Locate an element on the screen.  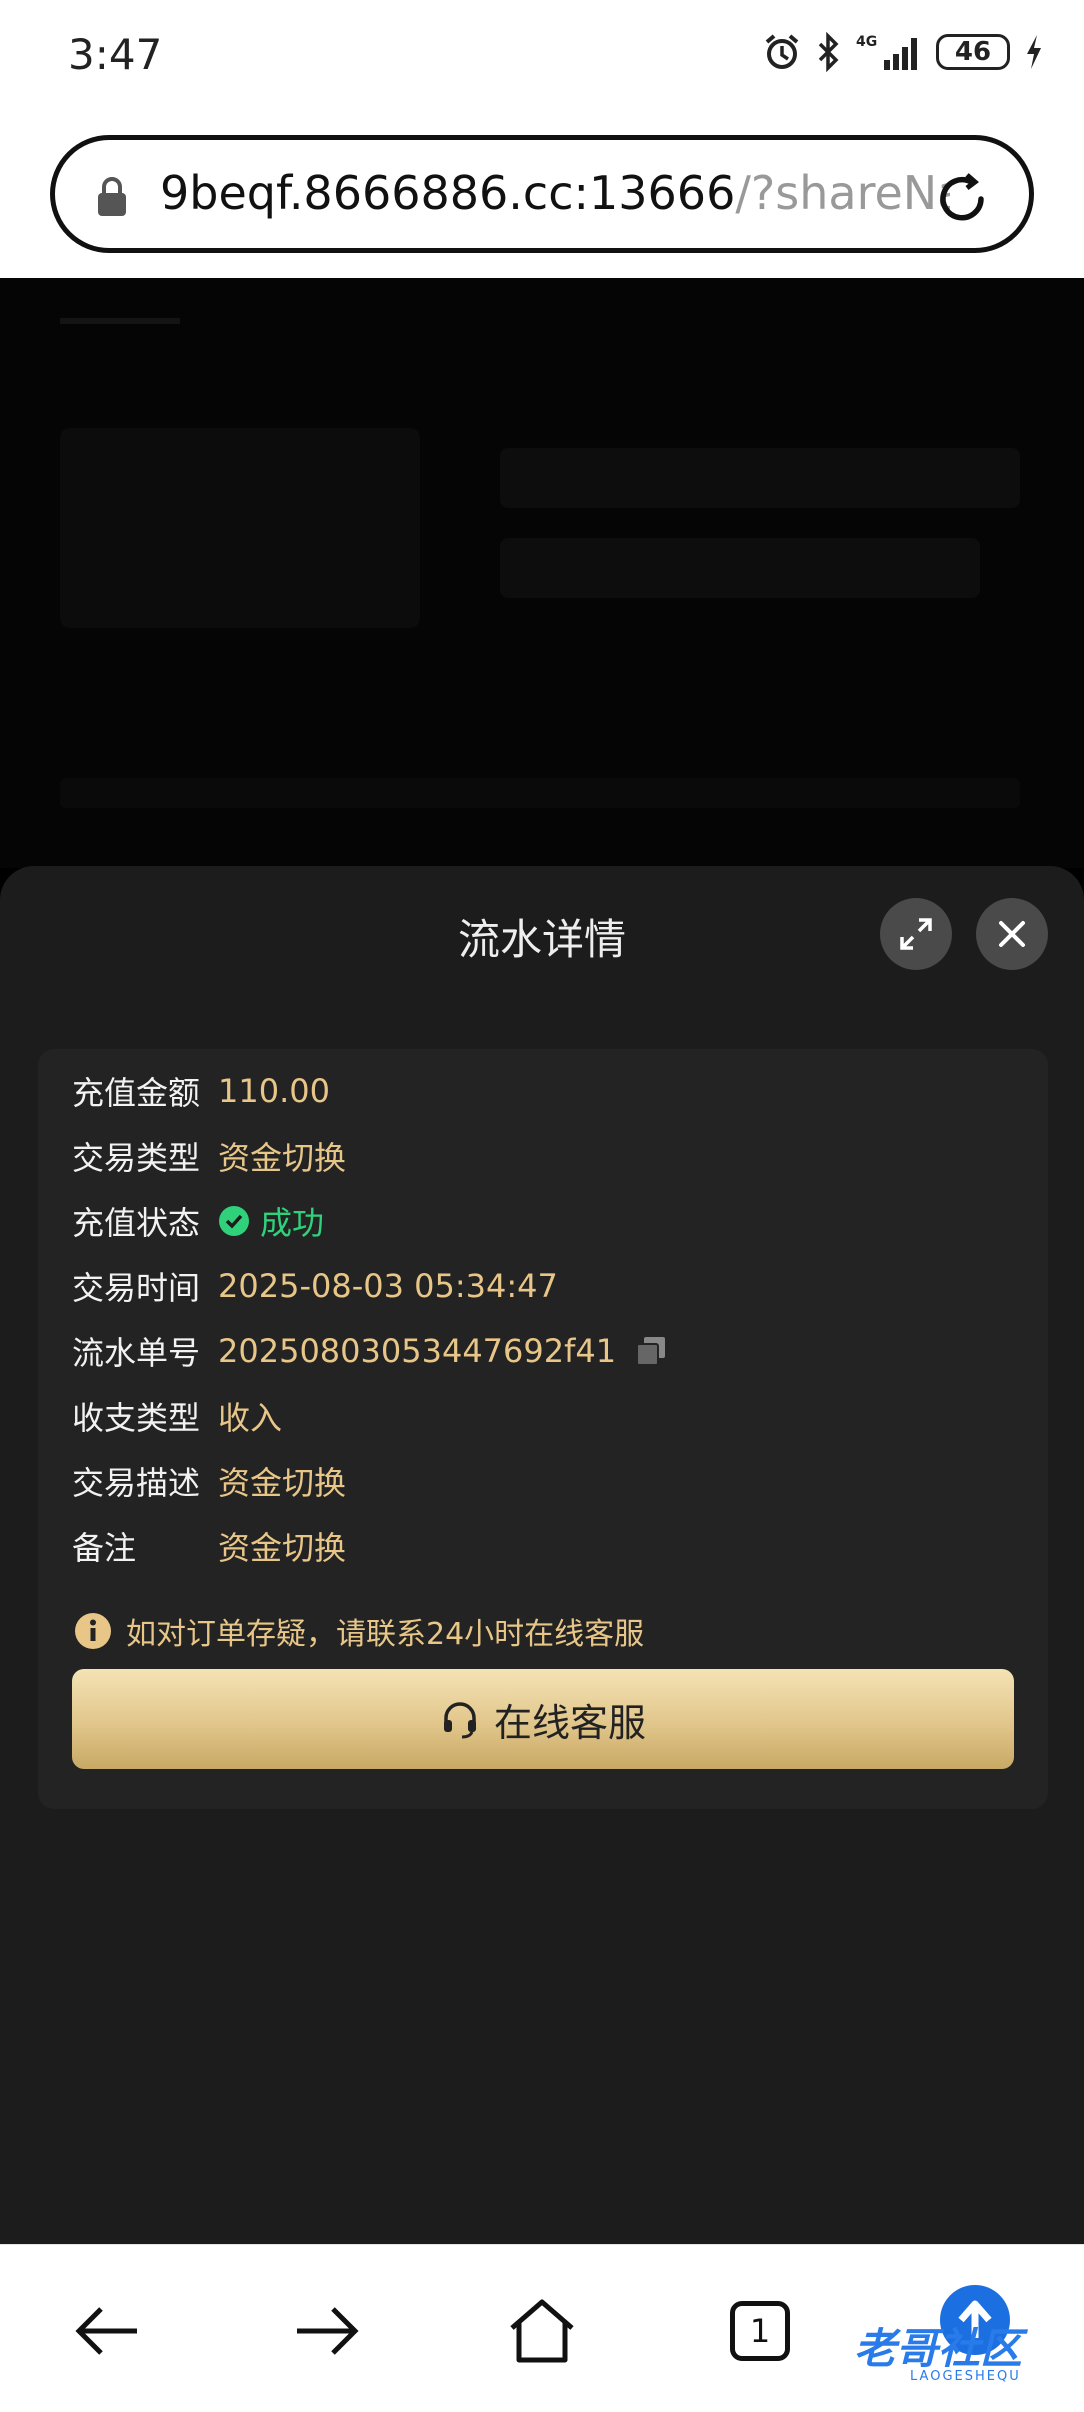
row-value: 收入 is located at coordinates (250, 1418).